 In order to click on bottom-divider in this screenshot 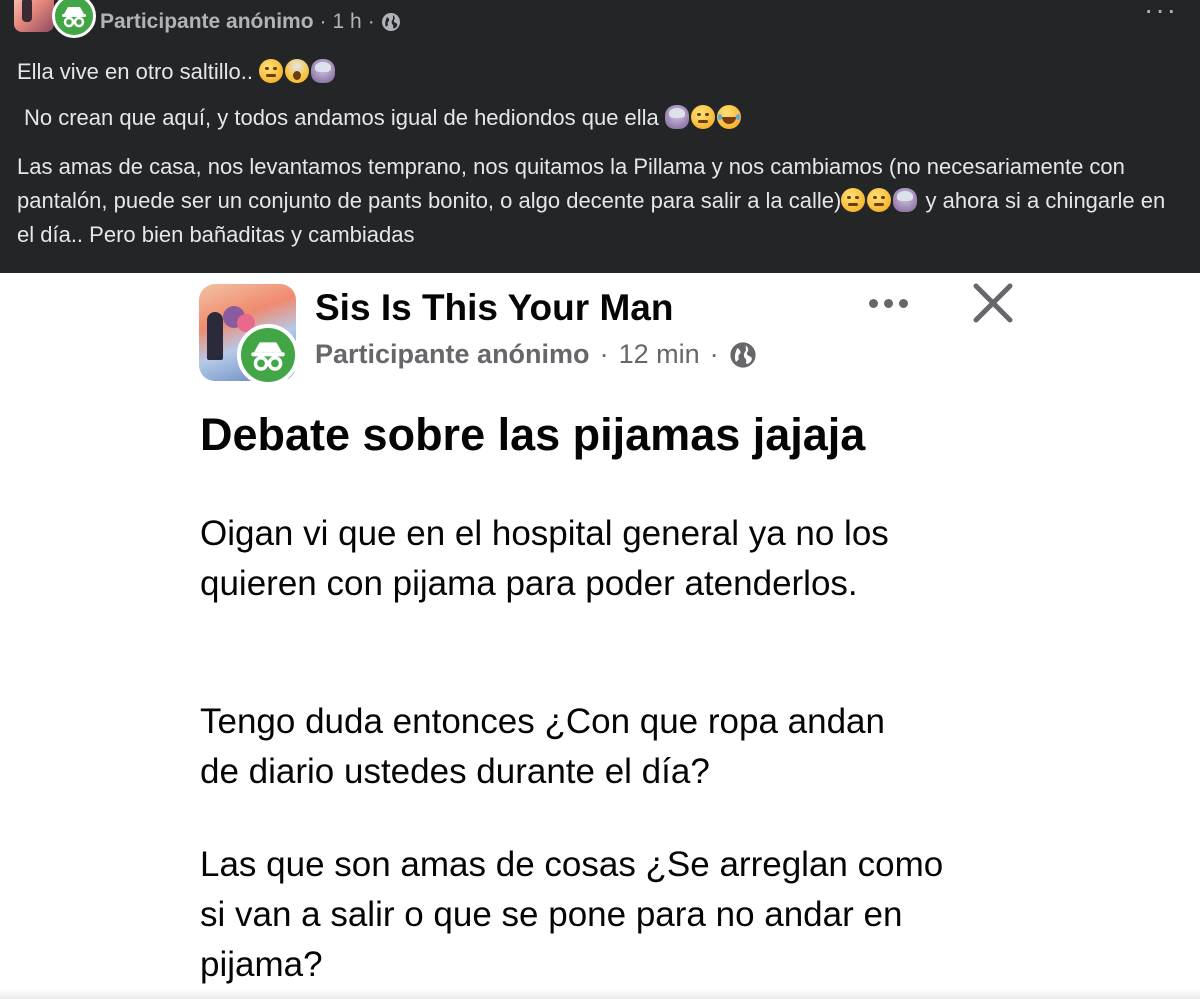, I will do `click(600, 994)`.